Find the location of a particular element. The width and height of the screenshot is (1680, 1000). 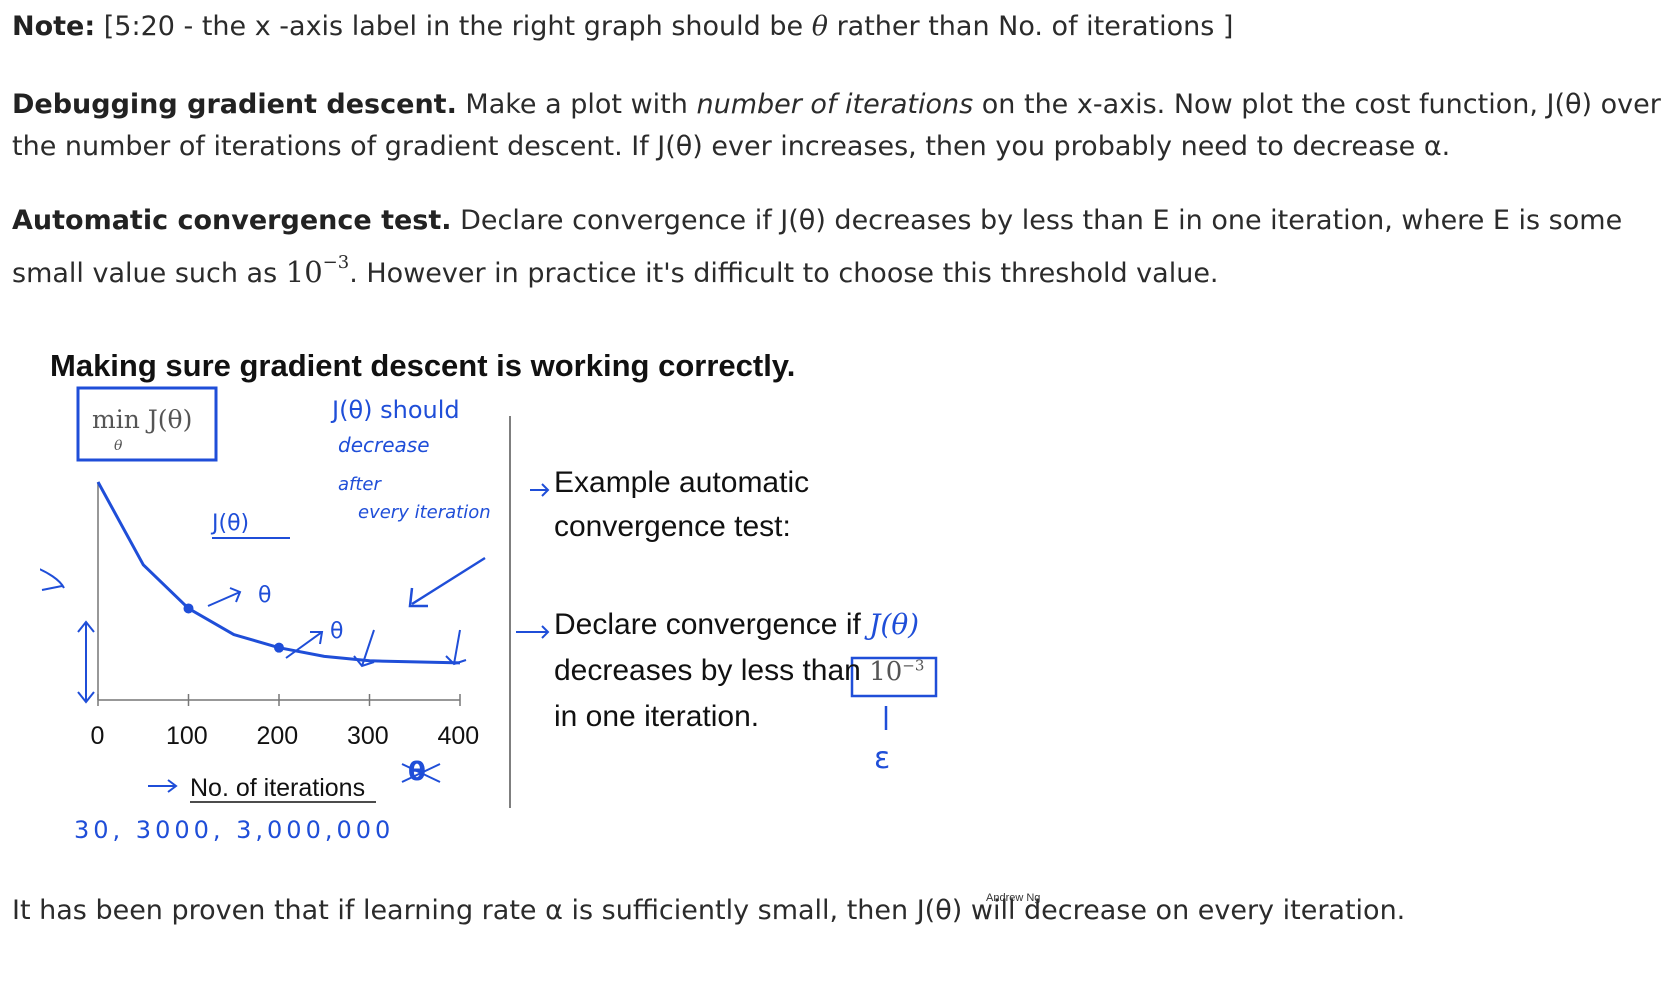

x-tick-label-100: 100 is located at coordinates (187, 736).